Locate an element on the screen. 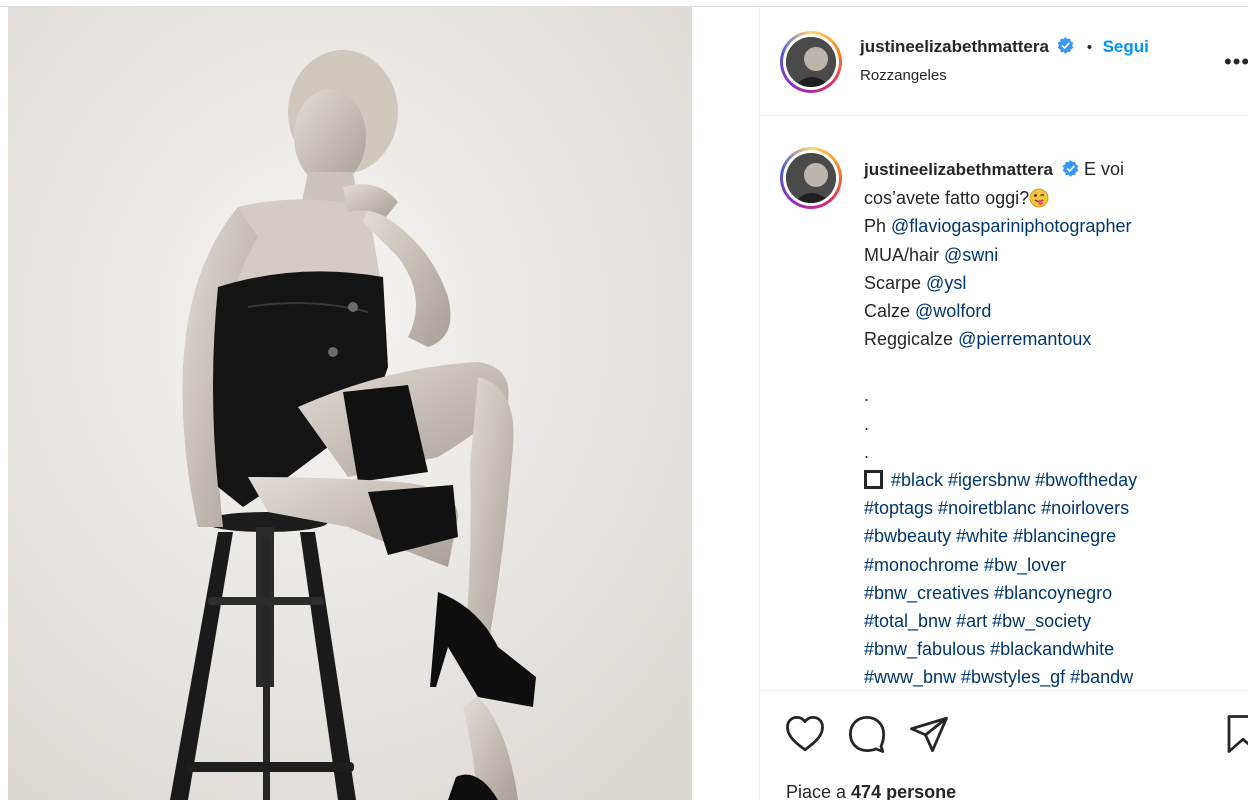 This screenshot has width=1248, height=800. bookmark-icon is located at coordinates (1235, 734).